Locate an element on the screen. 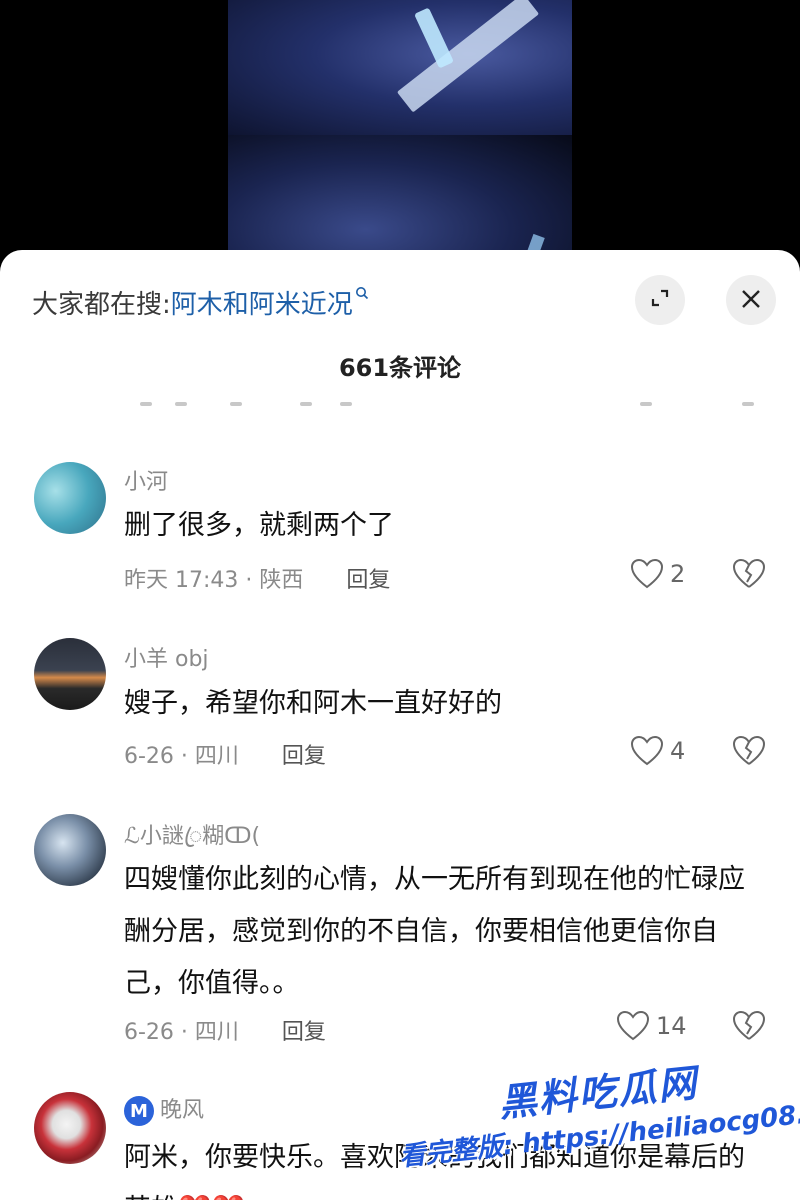 This screenshot has width=800, height=1200. comment-username: 小羊 obj is located at coordinates (166, 657).